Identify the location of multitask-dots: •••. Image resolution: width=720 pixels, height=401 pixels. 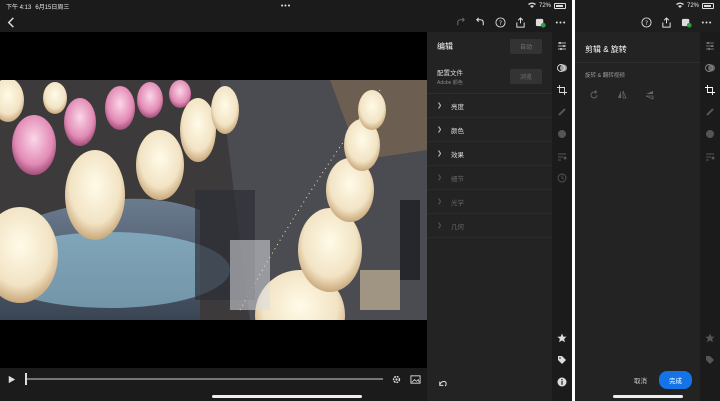
(286, 6).